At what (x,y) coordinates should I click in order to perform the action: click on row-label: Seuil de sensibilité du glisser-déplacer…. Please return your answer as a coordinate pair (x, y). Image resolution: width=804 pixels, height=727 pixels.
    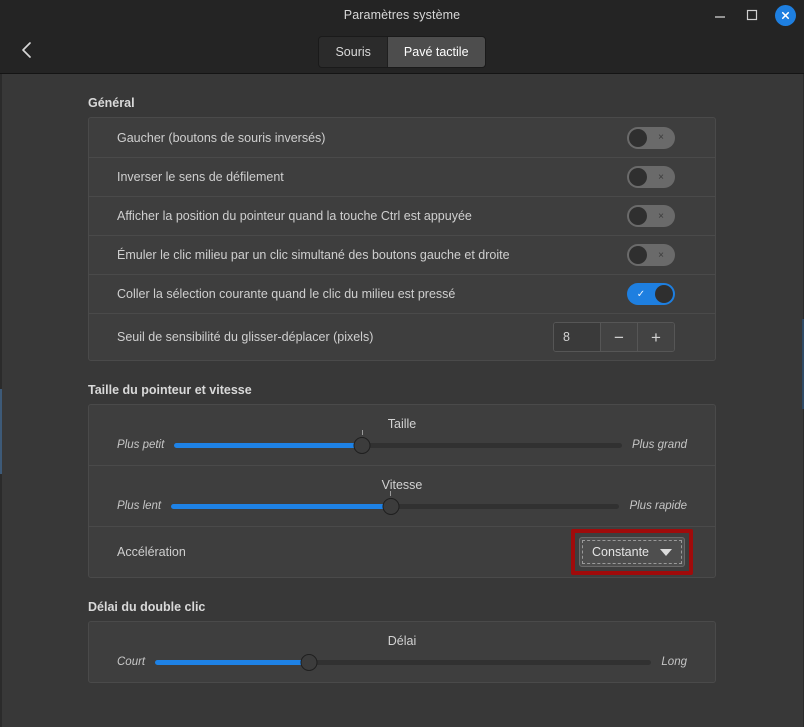
    Looking at the image, I should click on (245, 337).